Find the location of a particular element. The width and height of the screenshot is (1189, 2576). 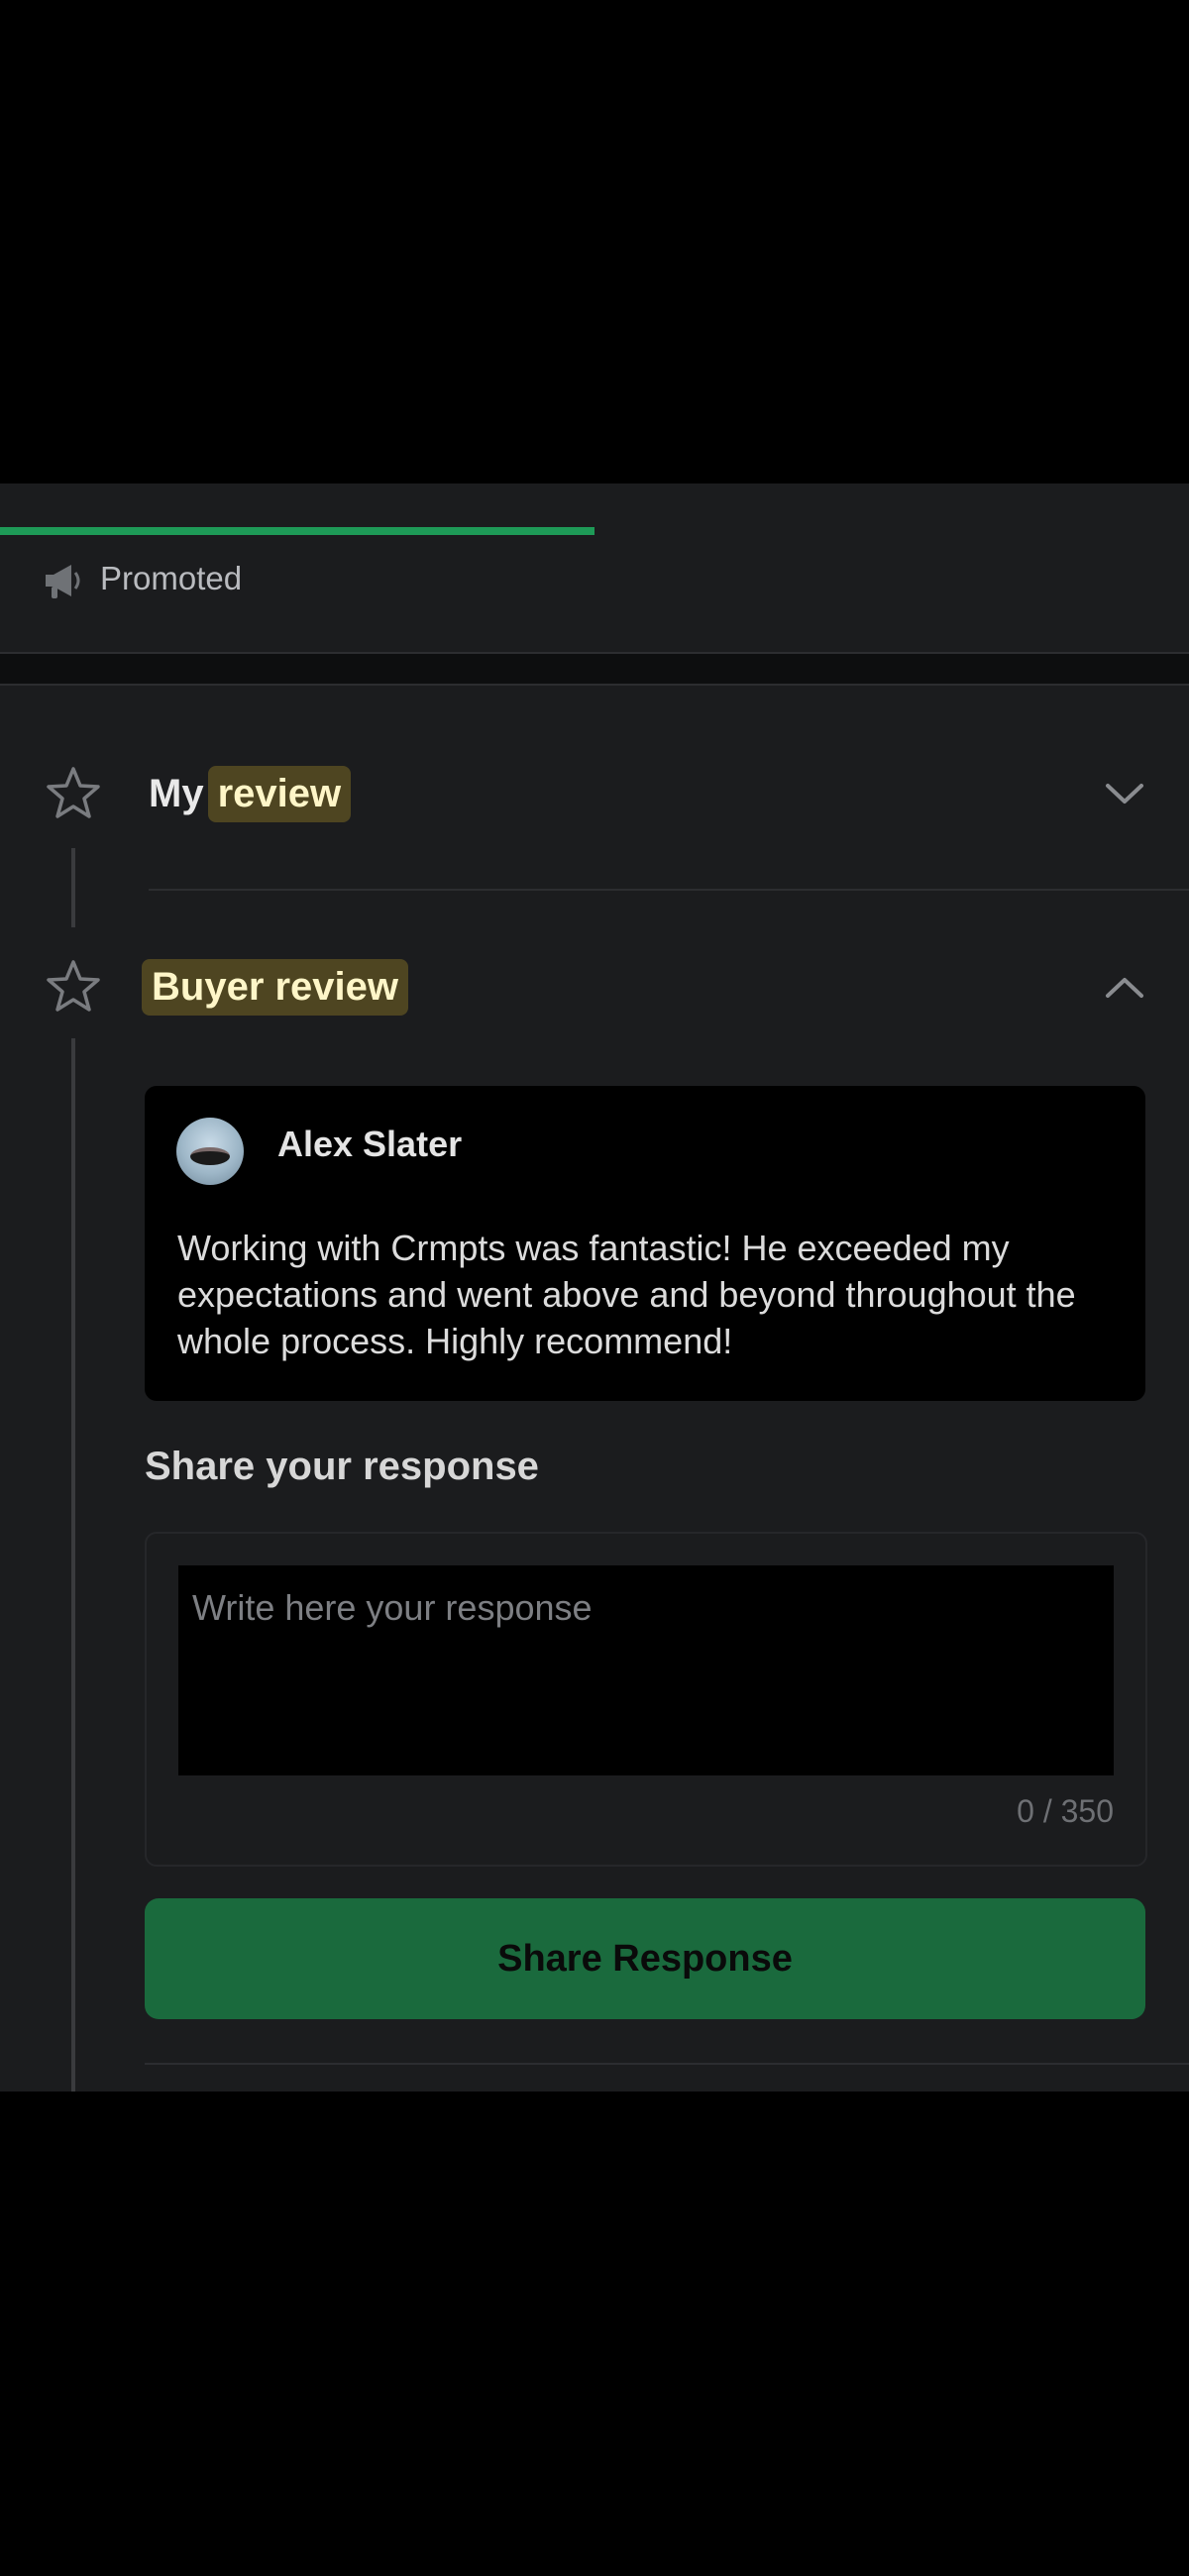

share-response-button: Share Response is located at coordinates (645, 1958).